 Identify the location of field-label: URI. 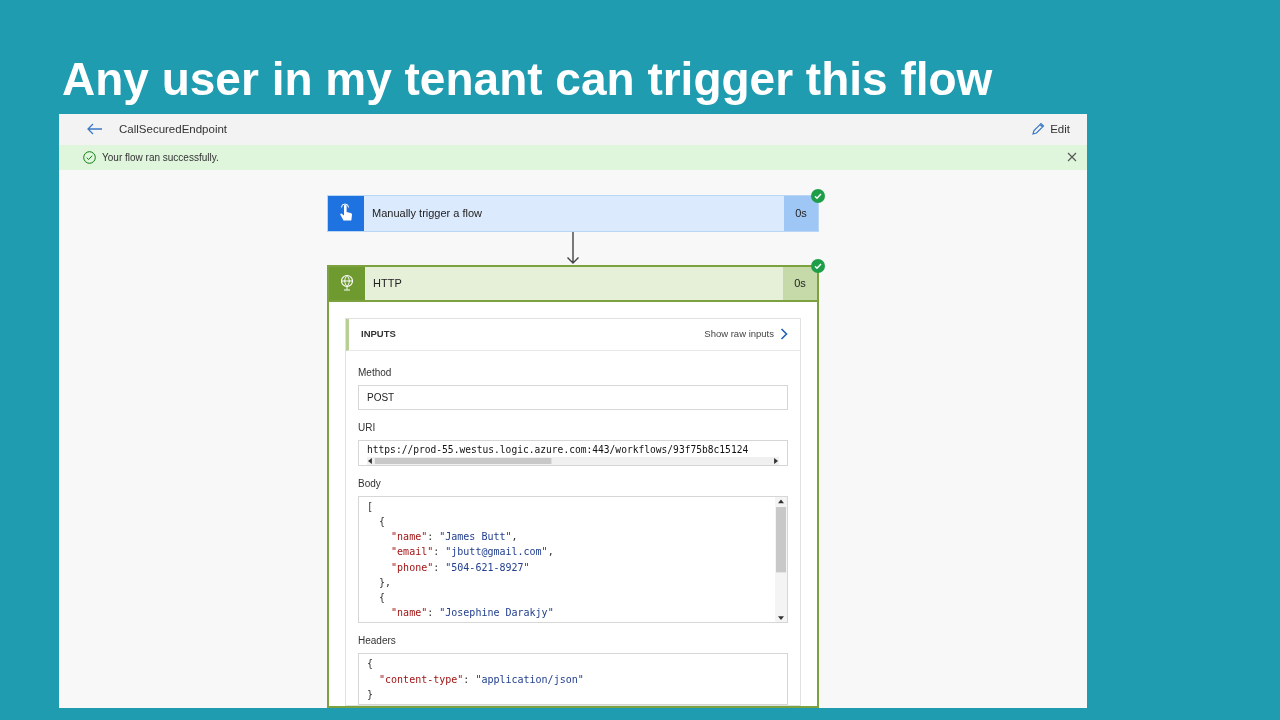
(367, 427).